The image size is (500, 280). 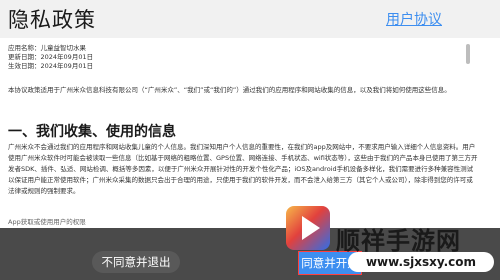 What do you see at coordinates (414, 19) in the screenshot?
I see `user-agreement-link: 用户协议` at bounding box center [414, 19].